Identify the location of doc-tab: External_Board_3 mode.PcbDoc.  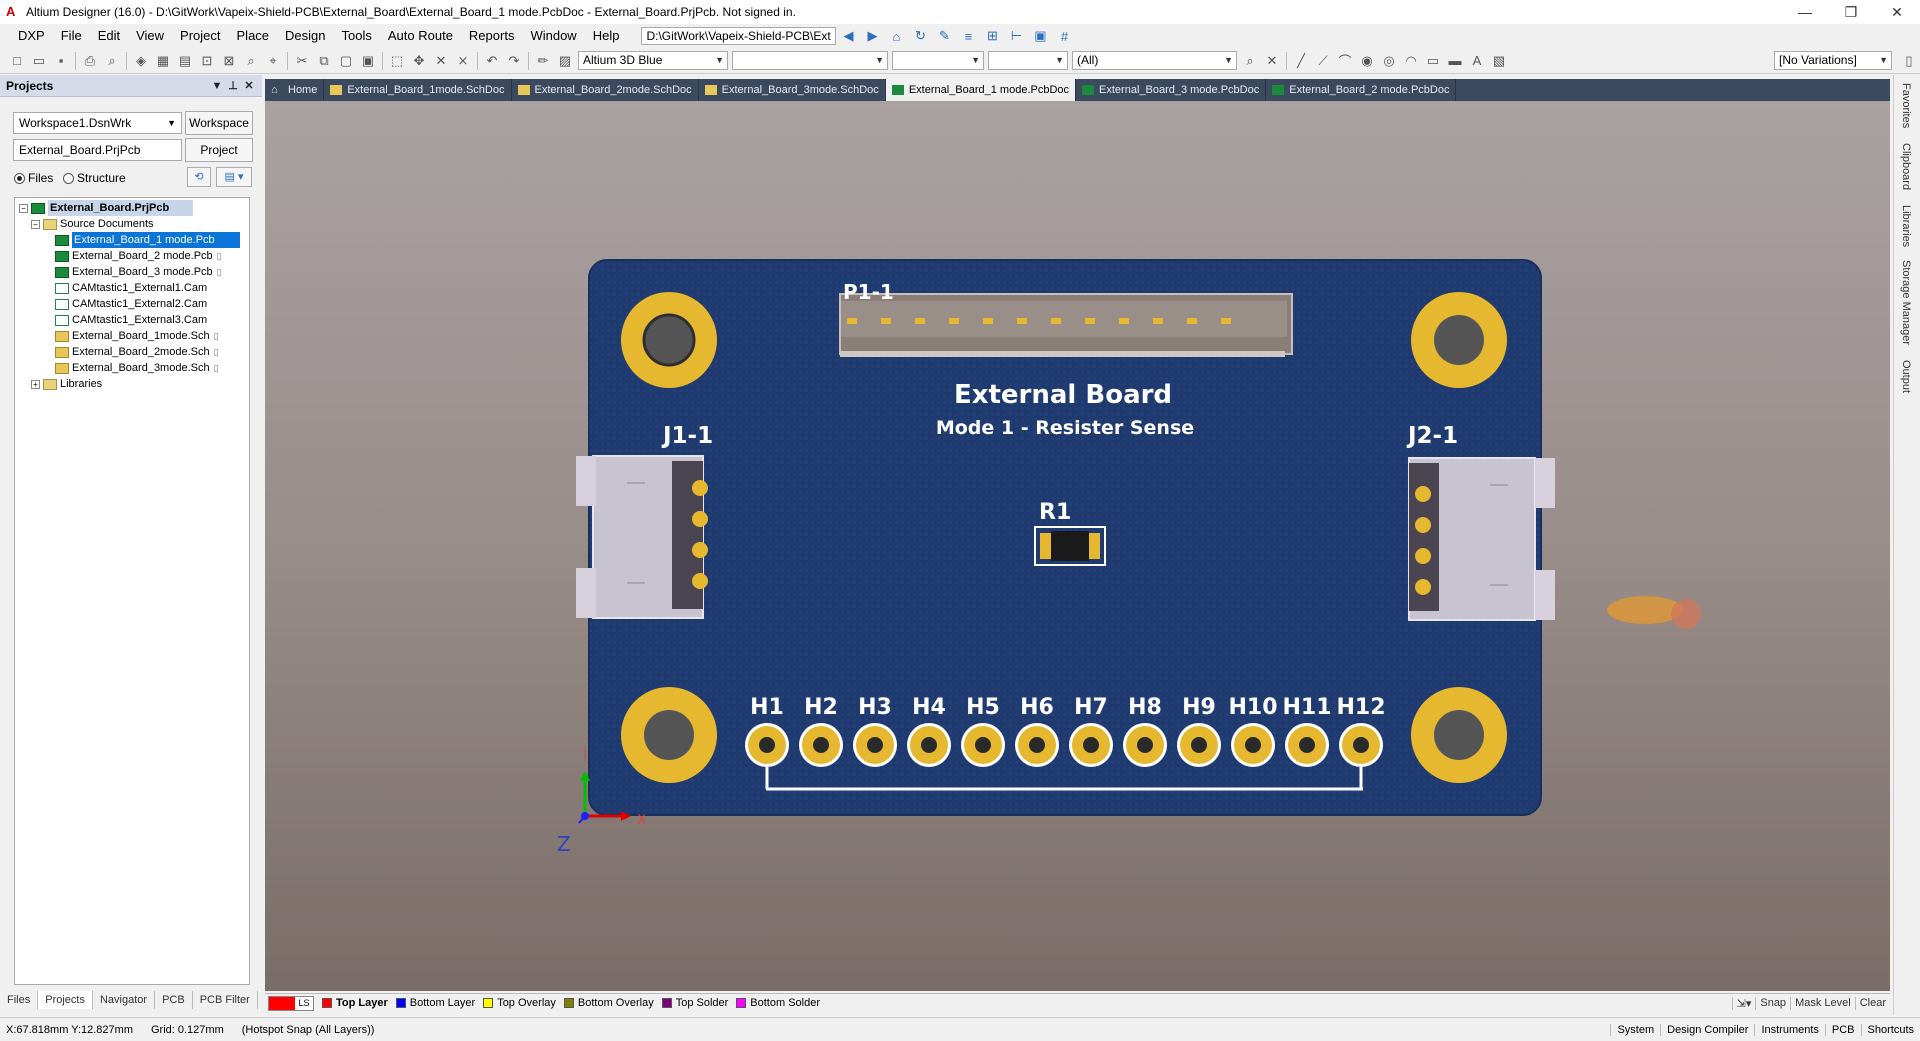
(1171, 90).